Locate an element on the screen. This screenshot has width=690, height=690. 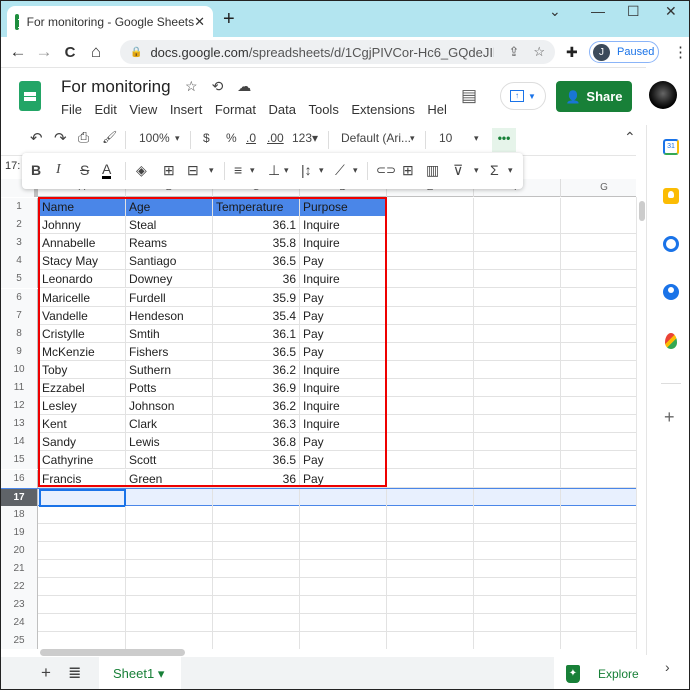
menu-file: File is located at coordinates (71, 109).